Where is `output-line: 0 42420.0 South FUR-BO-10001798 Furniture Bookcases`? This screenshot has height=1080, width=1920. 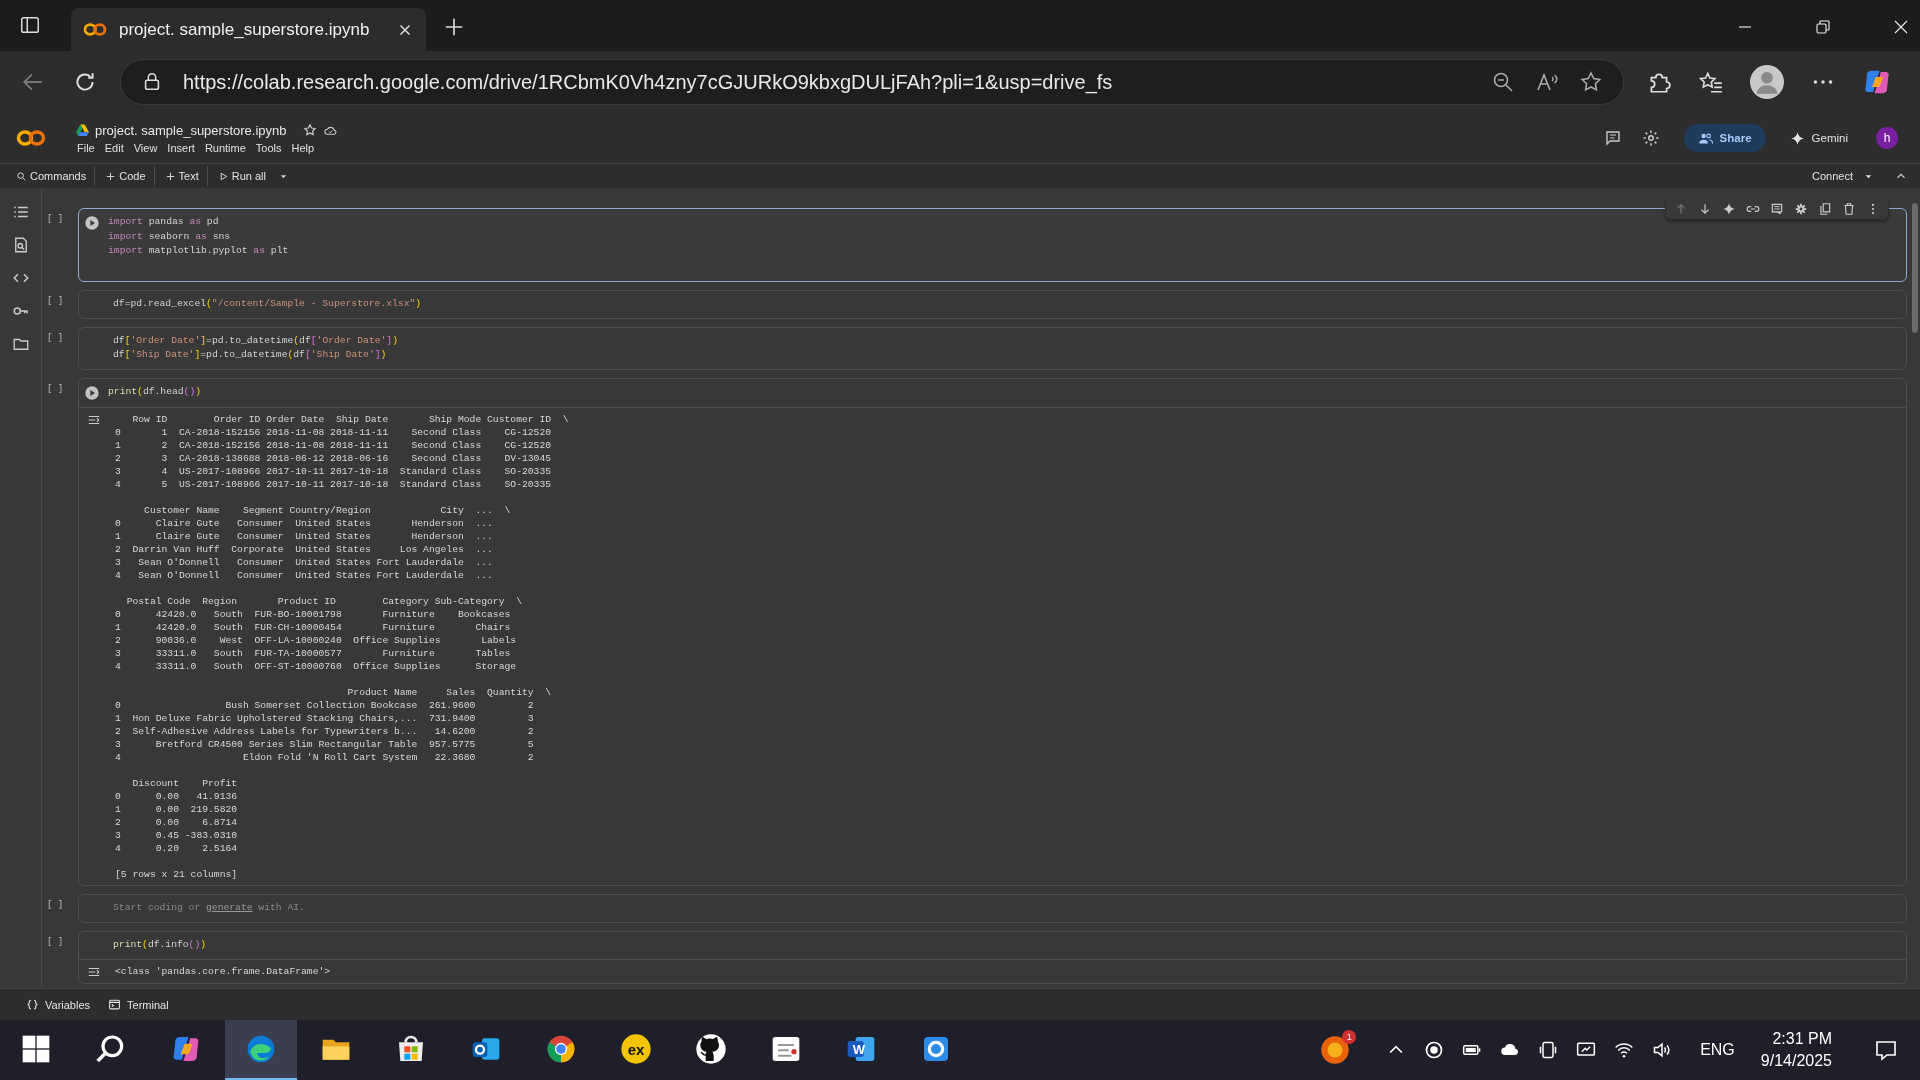
output-line: 0 42420.0 South FUR-BO-10001798 Furniture Bookcases is located at coordinates (313, 614).